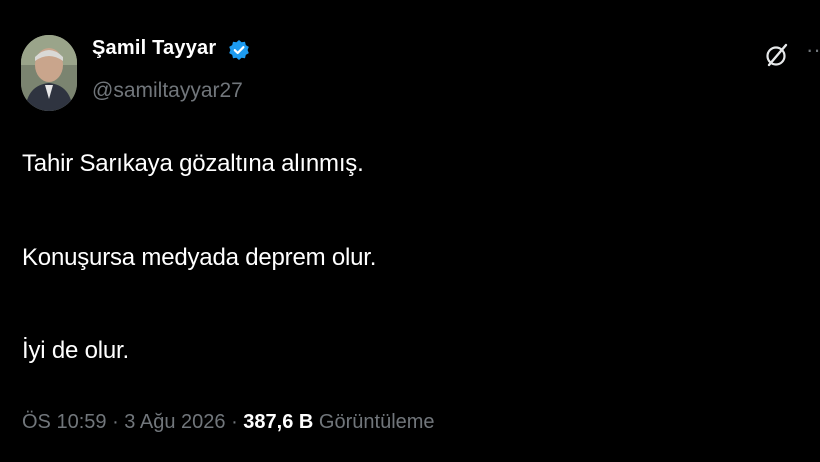 Image resolution: width=820 pixels, height=462 pixels. Describe the element at coordinates (49, 73) in the screenshot. I see `avatar` at that location.